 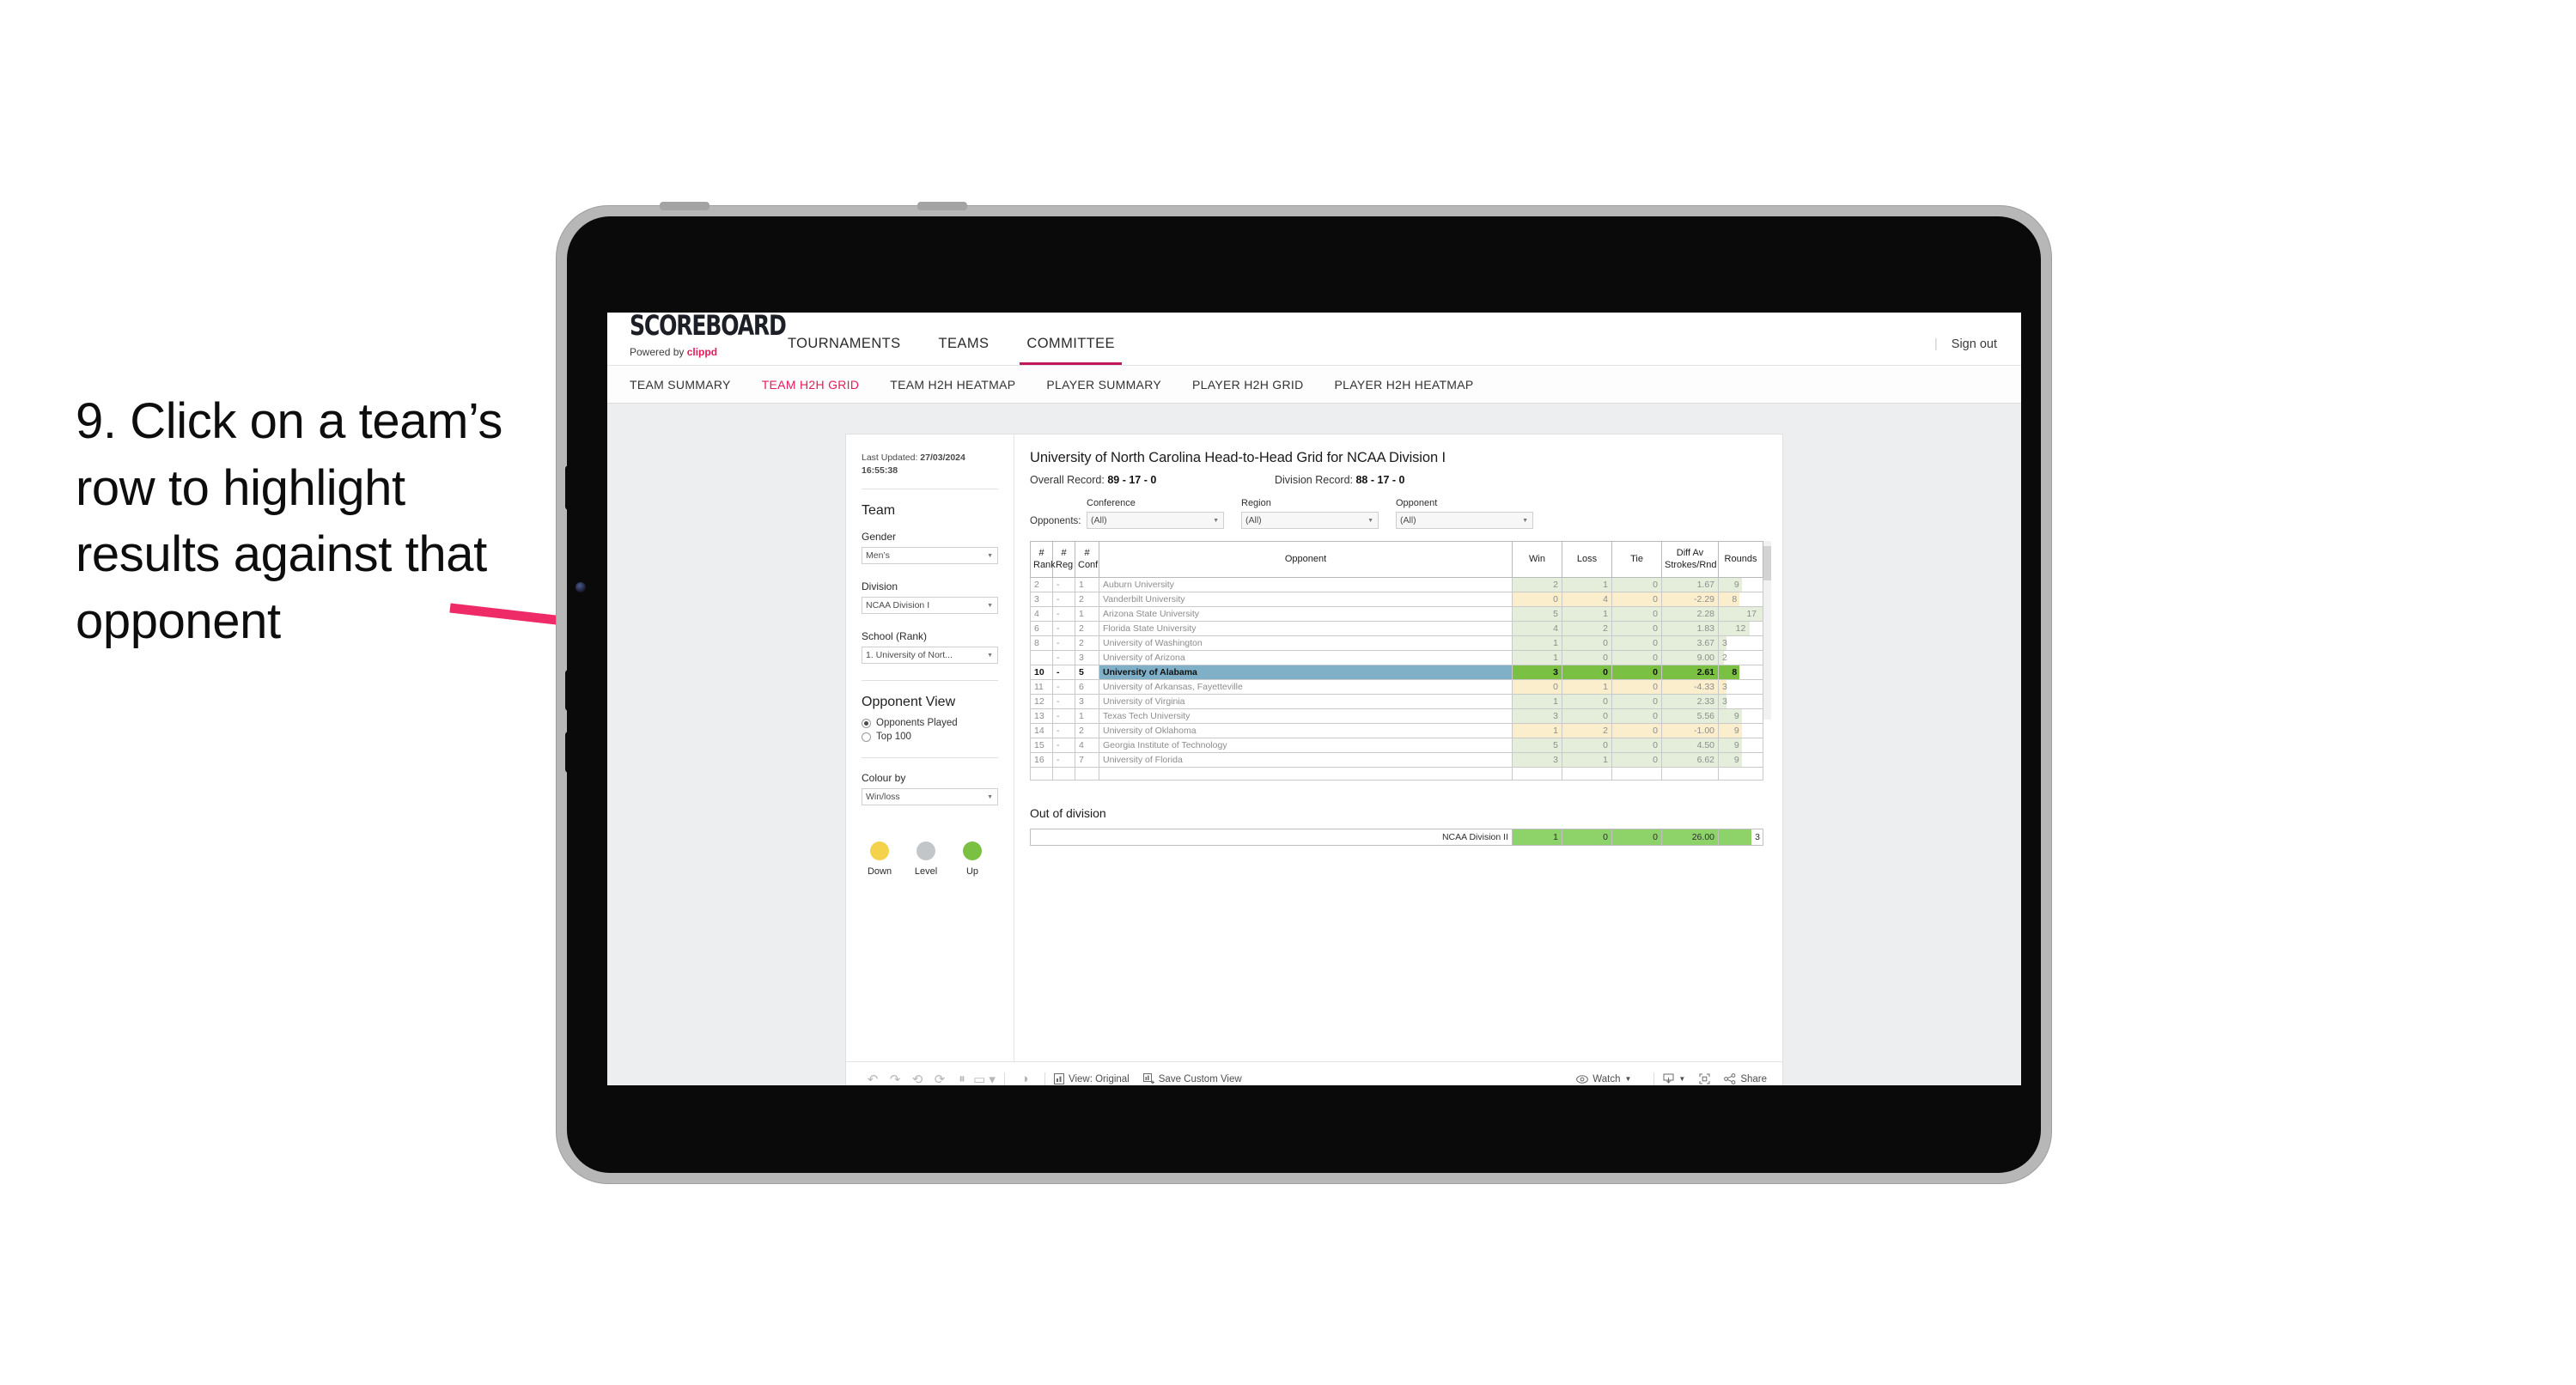 What do you see at coordinates (1767, 563) in the screenshot?
I see `scrollbar-thumb` at bounding box center [1767, 563].